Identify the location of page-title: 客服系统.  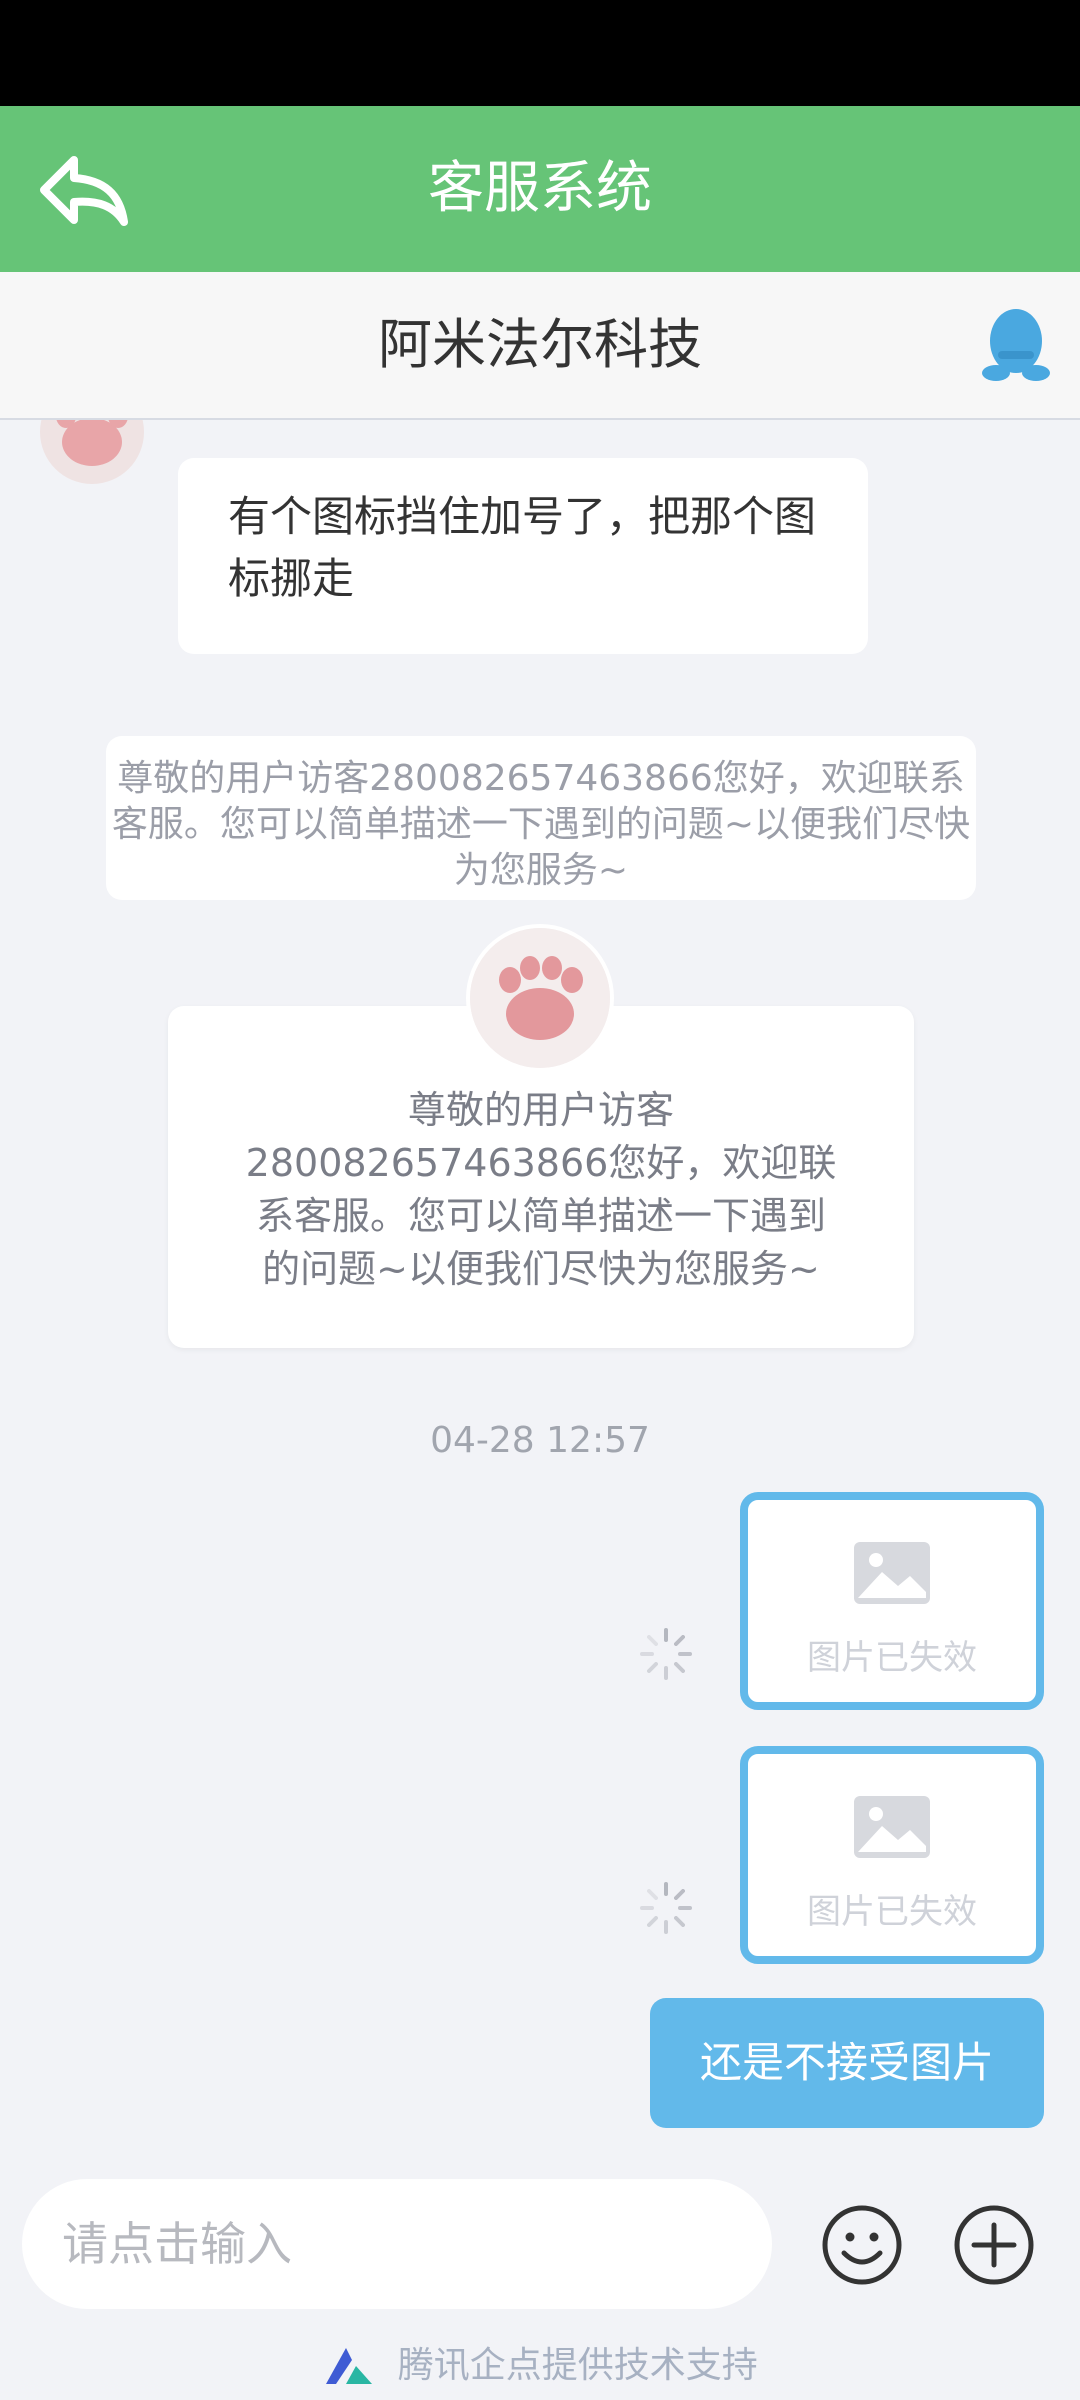
(540, 188).